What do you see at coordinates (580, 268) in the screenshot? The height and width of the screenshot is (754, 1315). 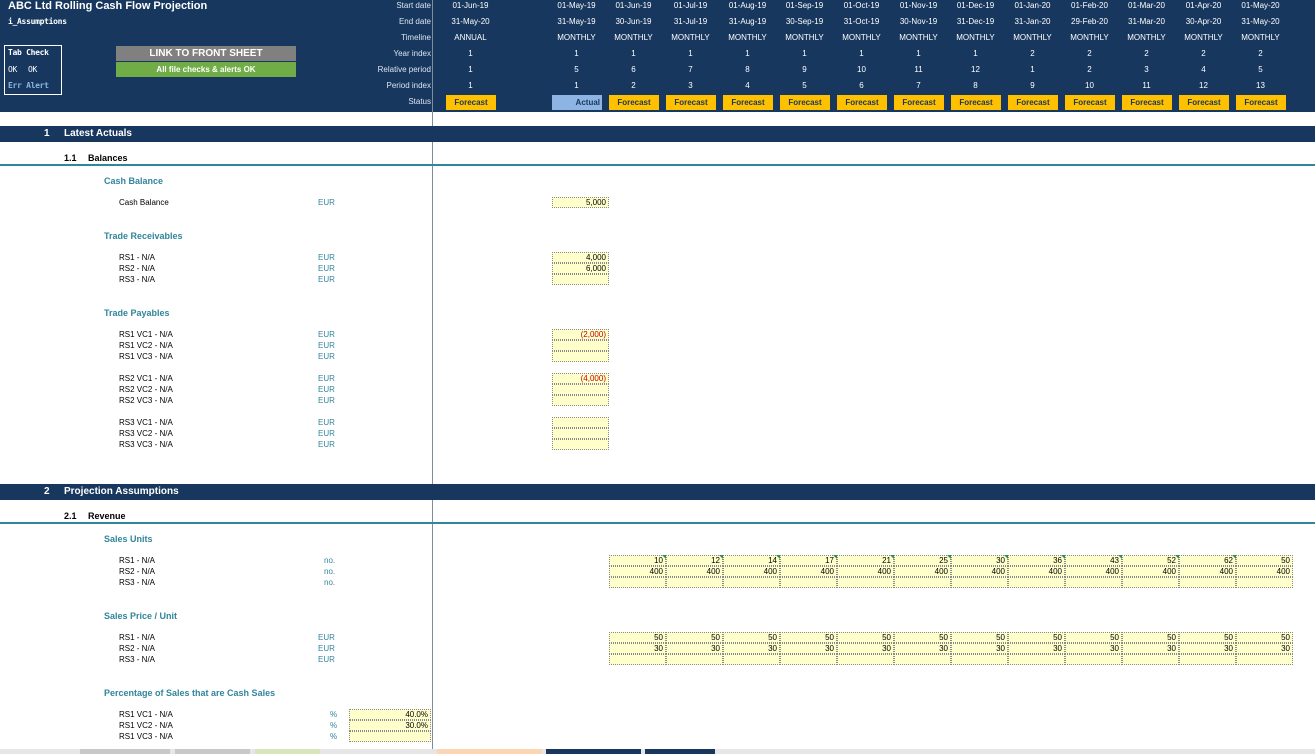 I see `receivable-input: 6,000` at bounding box center [580, 268].